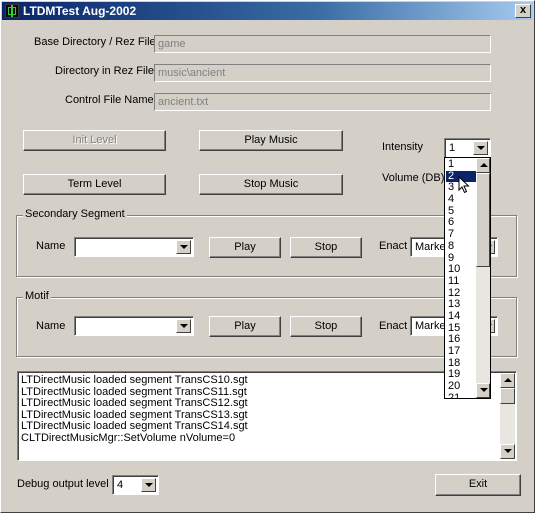 This screenshot has height=513, width=535. Describe the element at coordinates (134, 247) in the screenshot. I see `secondary-name-combo` at that location.